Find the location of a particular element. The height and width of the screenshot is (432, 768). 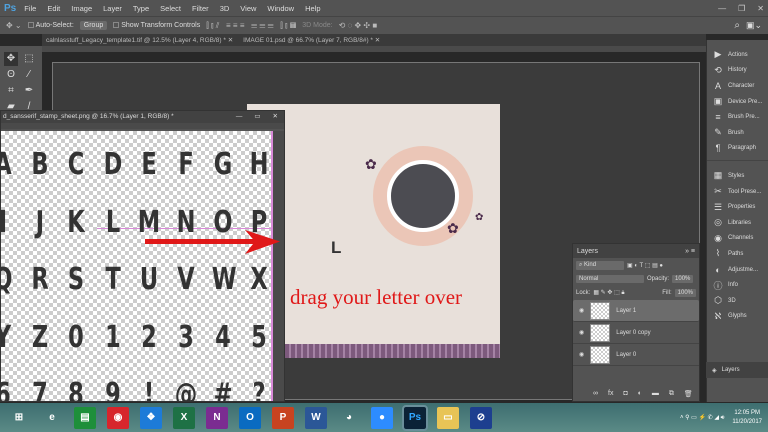

panel-menu-icon: » ≡ is located at coordinates (690, 251).